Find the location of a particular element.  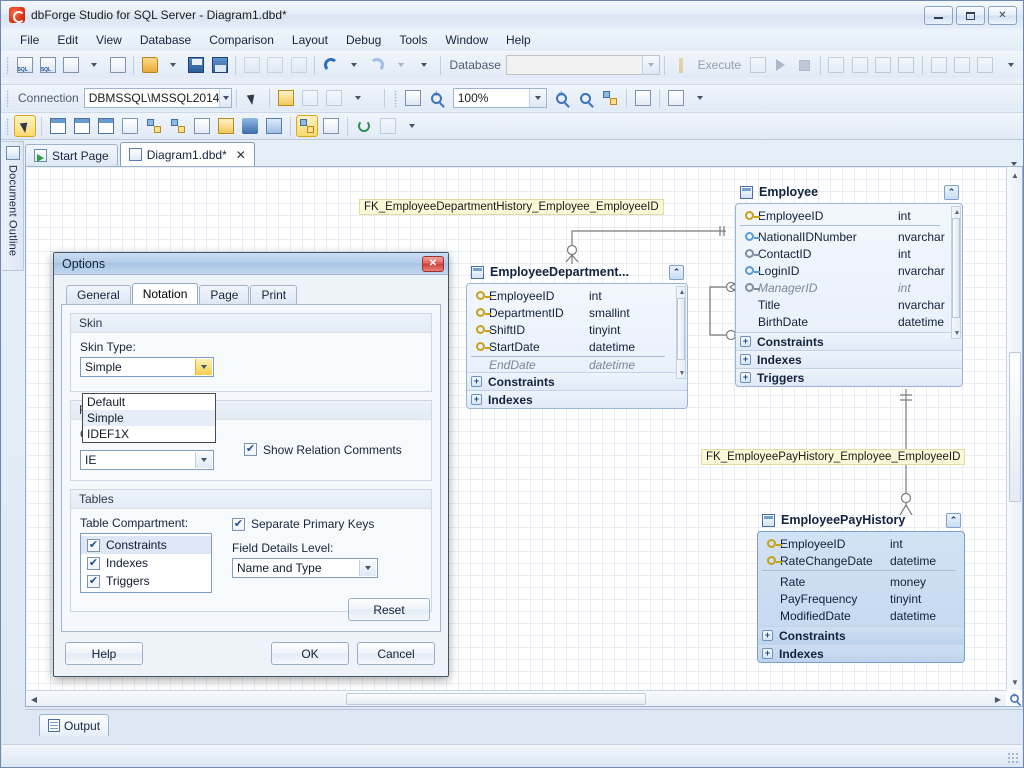

tab-list-dropdown-icon is located at coordinates (1014, 164).